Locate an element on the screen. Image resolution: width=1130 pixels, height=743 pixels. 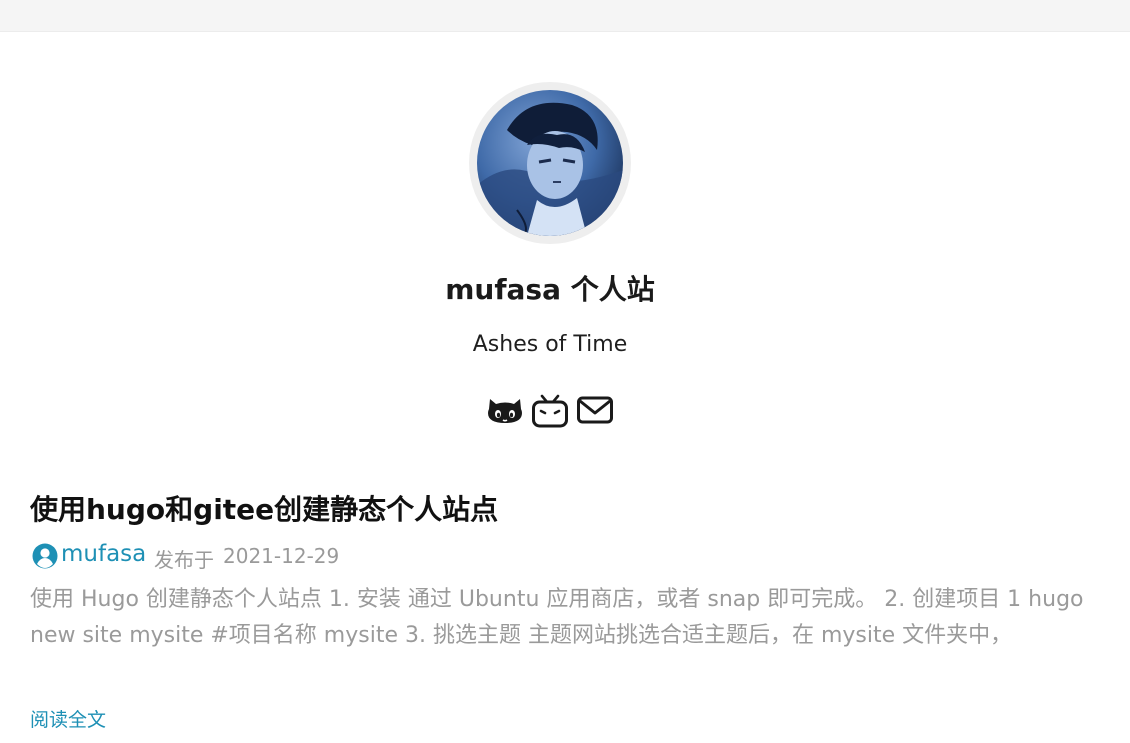
email-icon is located at coordinates (595, 410).